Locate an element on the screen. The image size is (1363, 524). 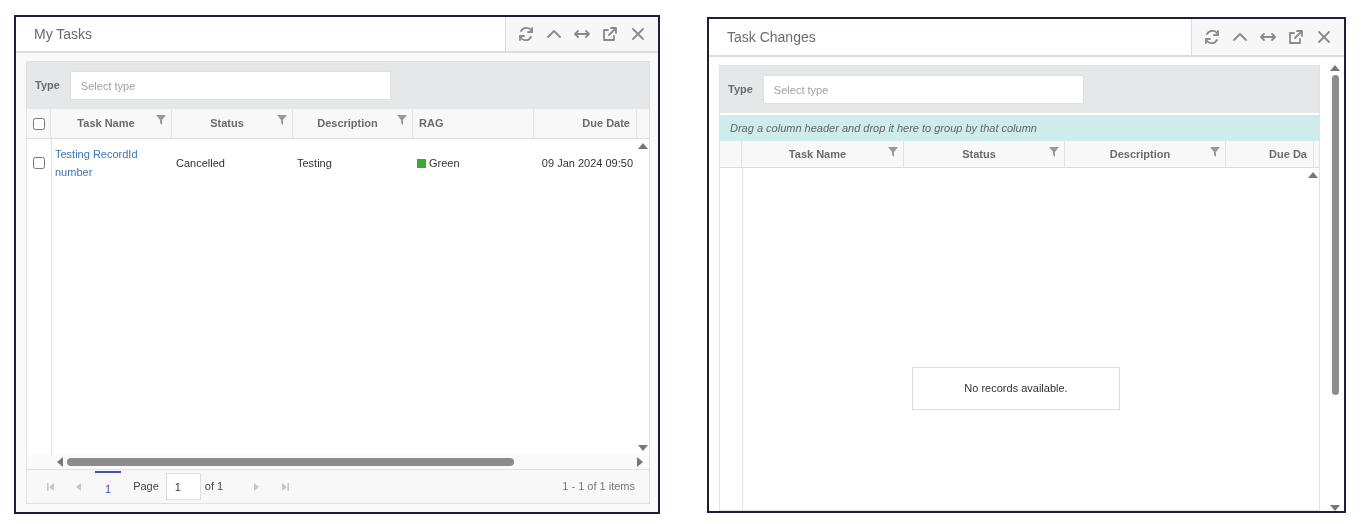
page-input: 1 is located at coordinates (183, 486).